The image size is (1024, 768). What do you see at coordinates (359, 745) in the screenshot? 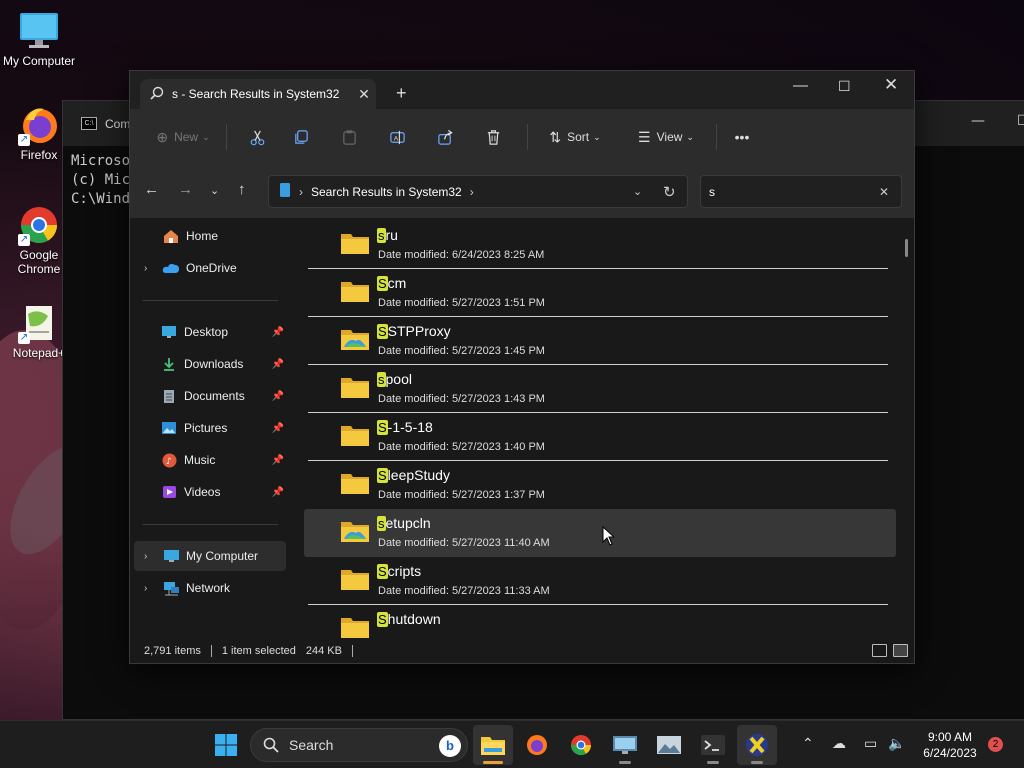
I see `taskbar-search: Search b` at bounding box center [359, 745].